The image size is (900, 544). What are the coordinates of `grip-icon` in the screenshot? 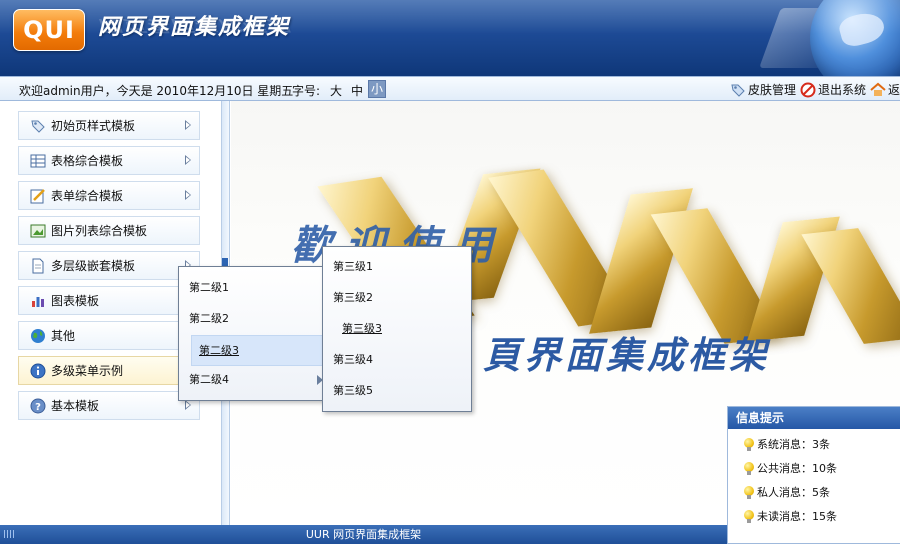 It's located at (9, 534).